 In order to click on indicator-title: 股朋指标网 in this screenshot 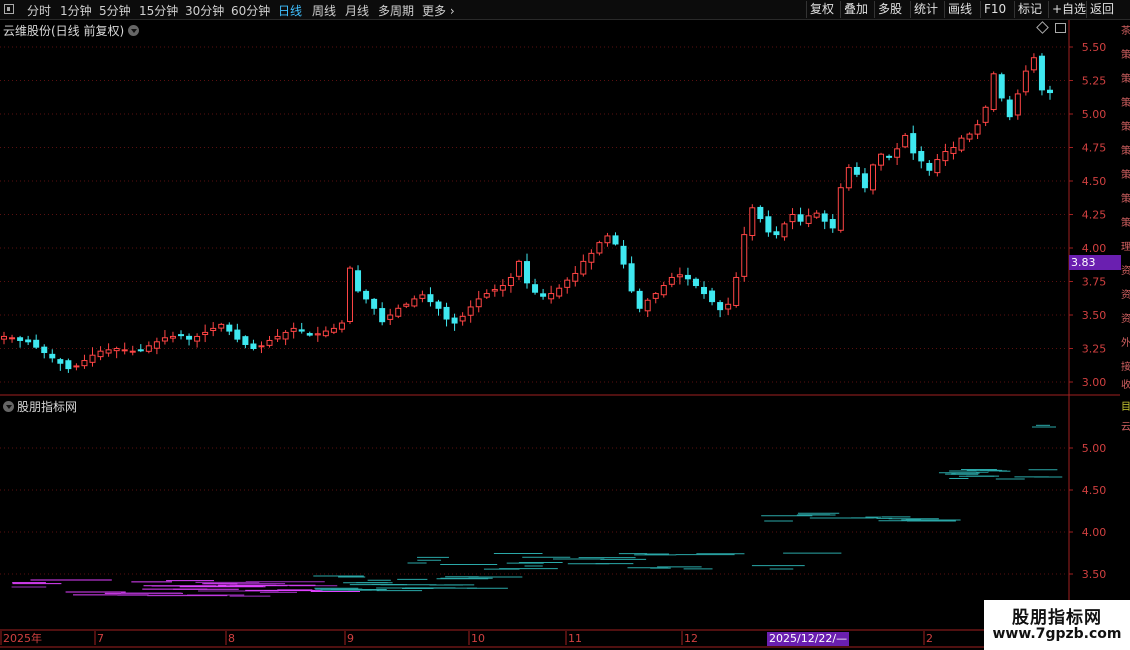, I will do `click(47, 407)`.